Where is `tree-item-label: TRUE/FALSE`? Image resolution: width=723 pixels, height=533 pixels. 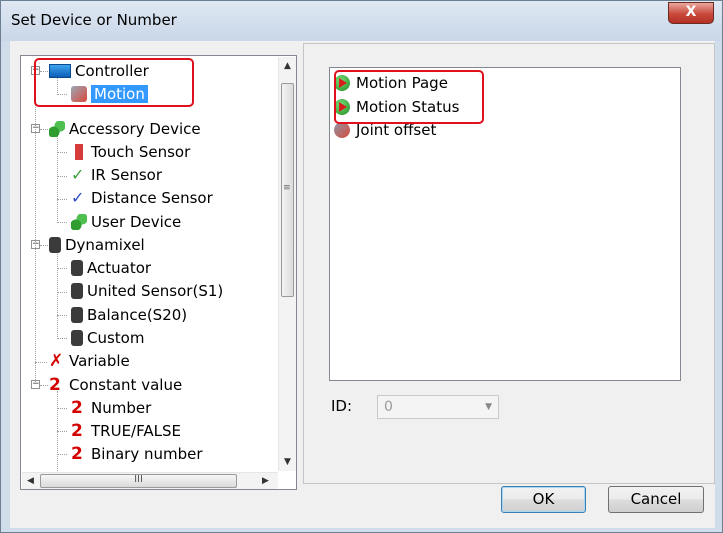
tree-item-label: TRUE/FALSE is located at coordinates (136, 431).